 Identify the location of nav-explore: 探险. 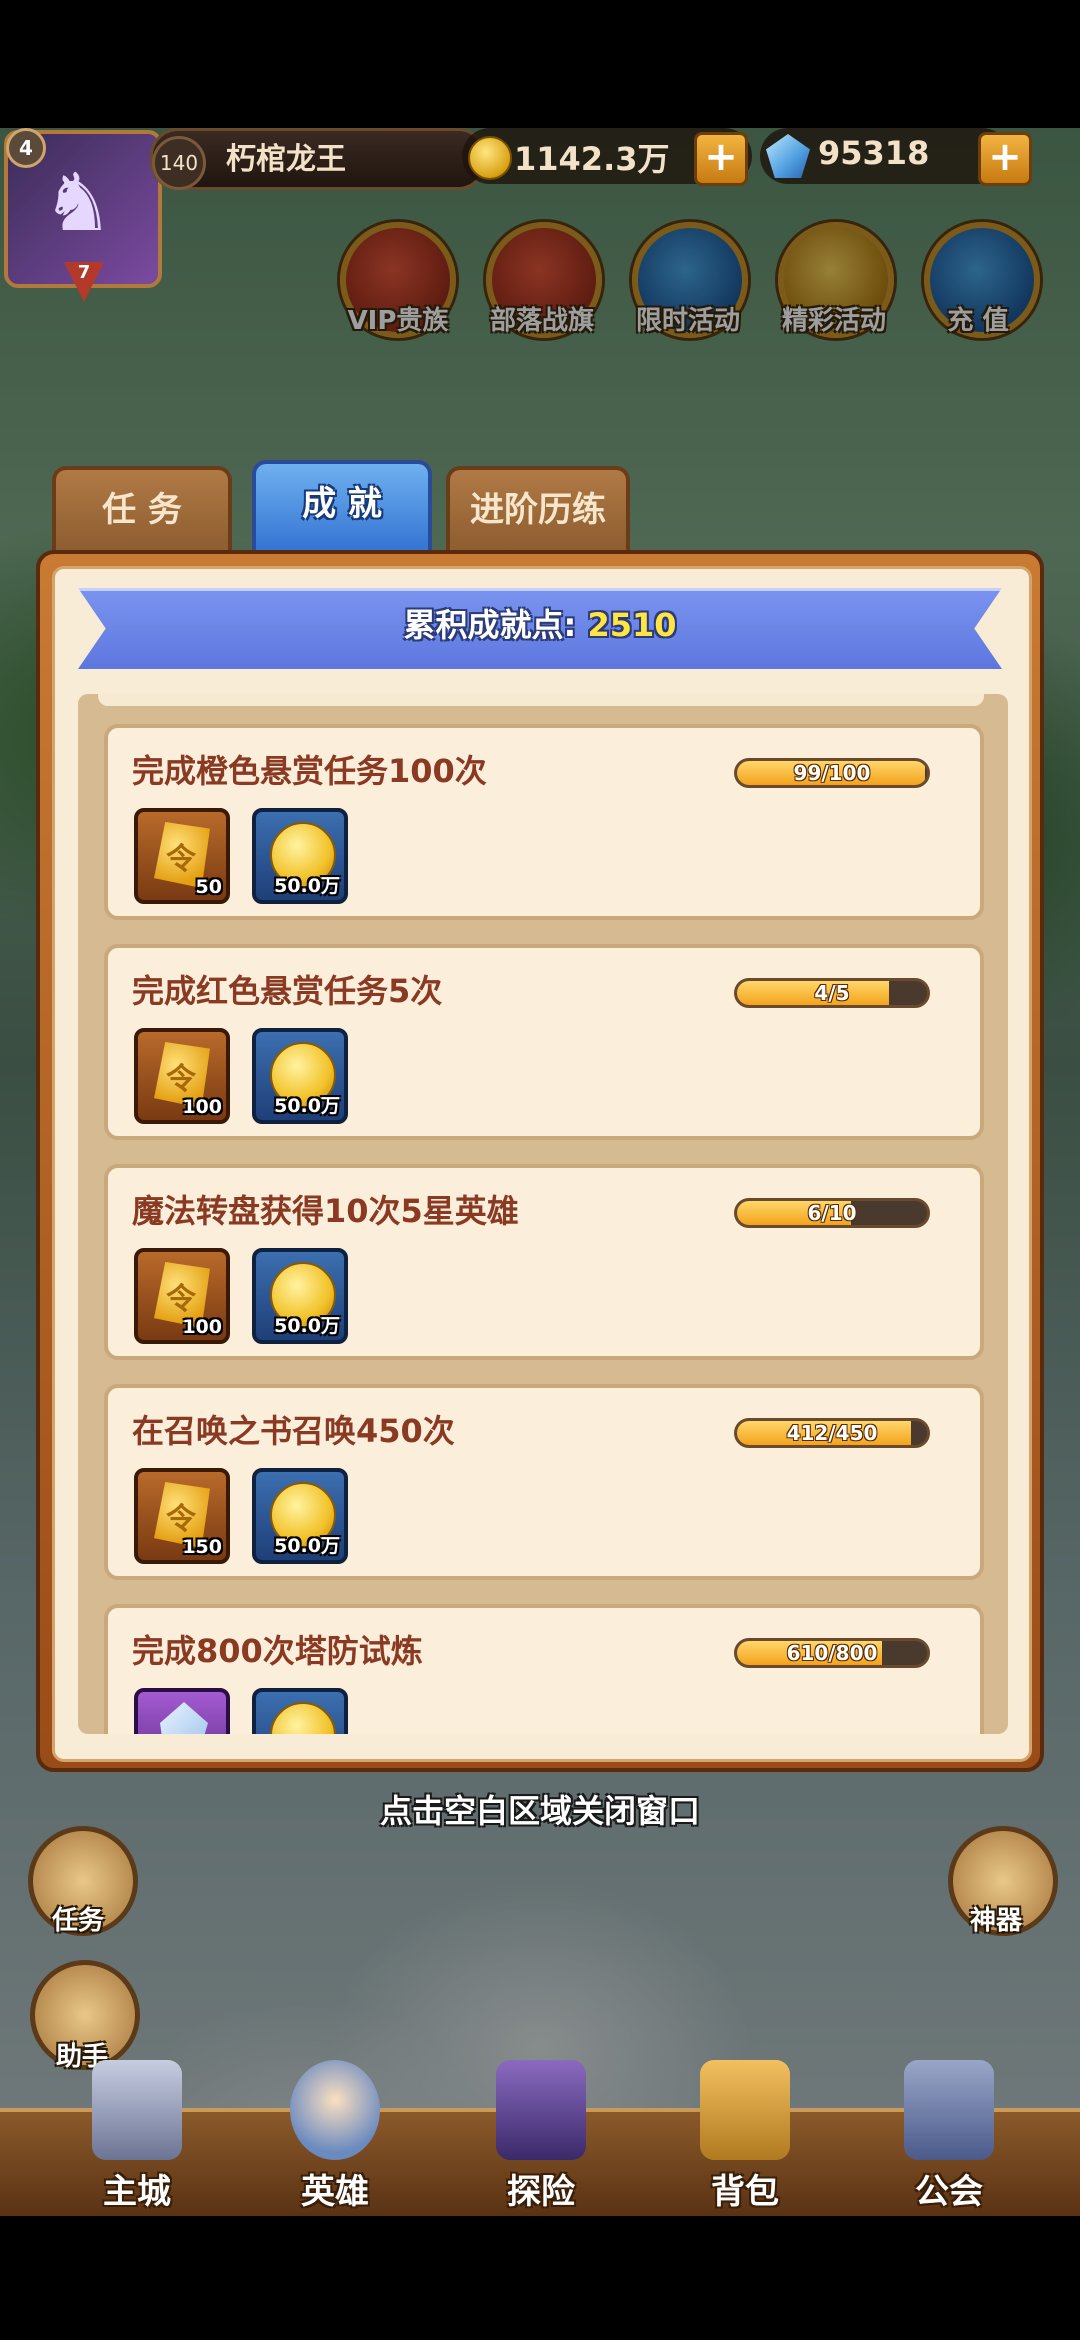
(541, 2136).